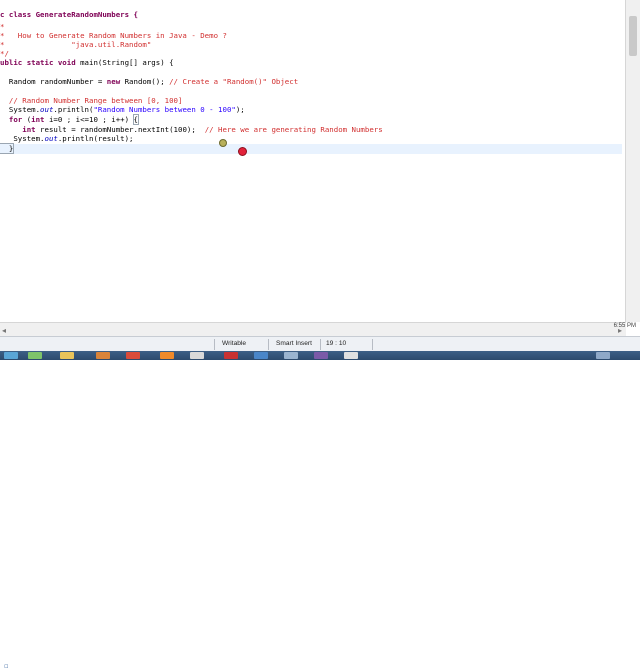 The height and width of the screenshot is (670, 640). I want to click on chrome-icon, so click(133, 355).